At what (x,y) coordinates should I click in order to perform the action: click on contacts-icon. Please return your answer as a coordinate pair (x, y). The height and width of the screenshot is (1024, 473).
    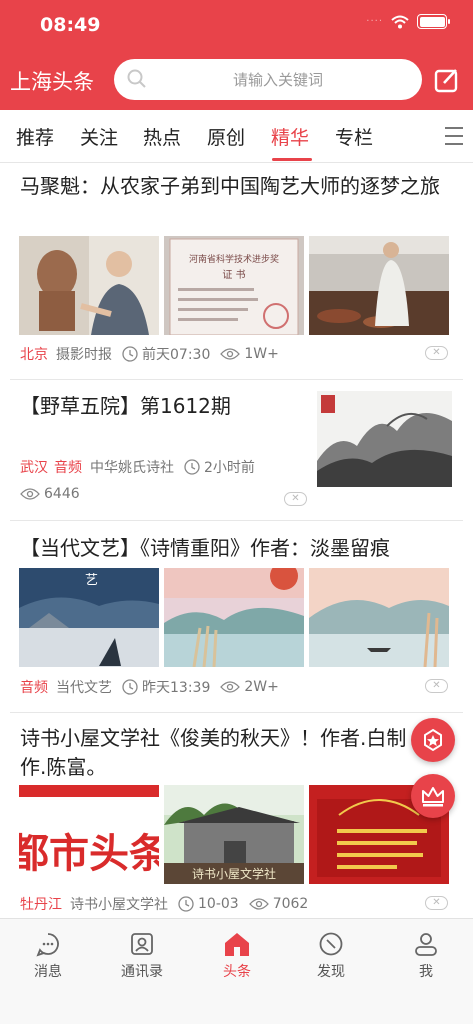
    Looking at the image, I should click on (142, 944).